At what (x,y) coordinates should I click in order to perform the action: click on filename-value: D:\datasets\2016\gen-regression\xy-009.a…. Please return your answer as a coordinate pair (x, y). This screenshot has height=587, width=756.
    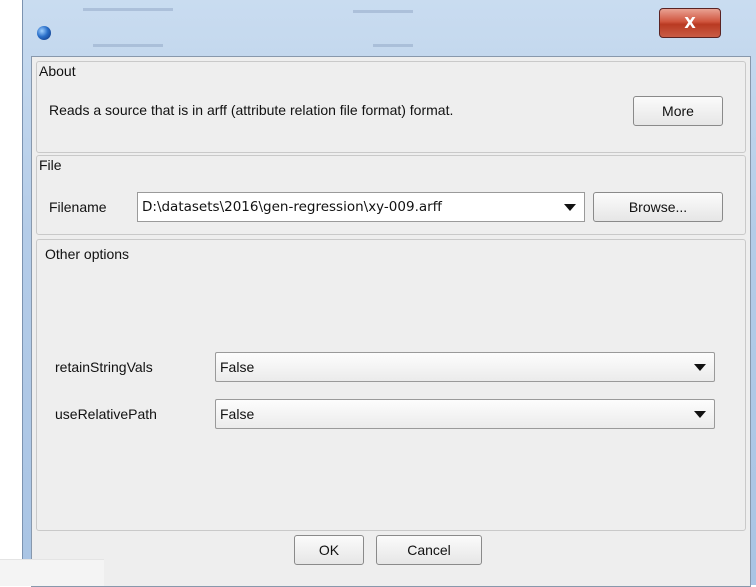
    Looking at the image, I should click on (292, 207).